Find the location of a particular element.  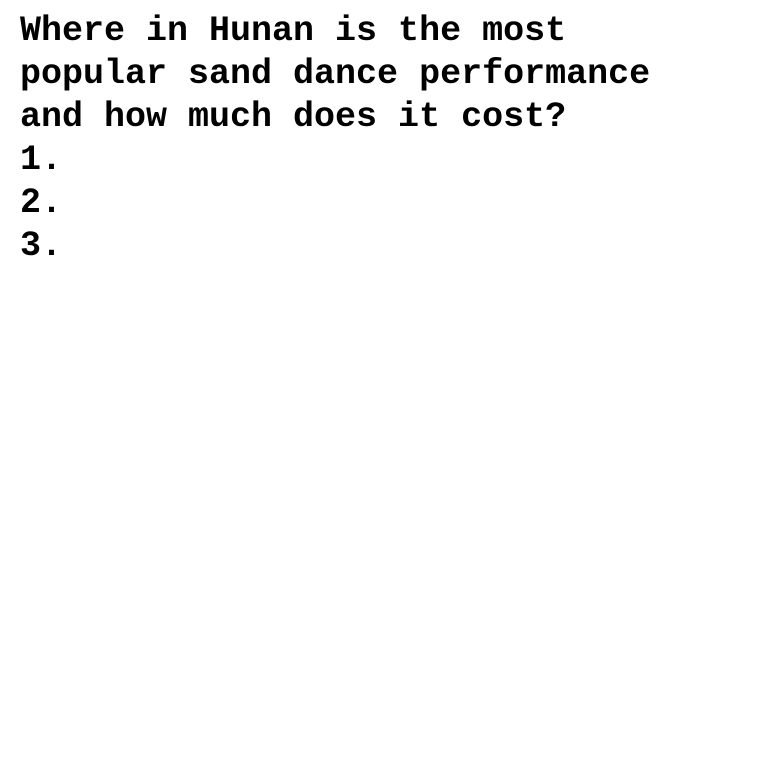

list-item: 2. is located at coordinates (380, 203).